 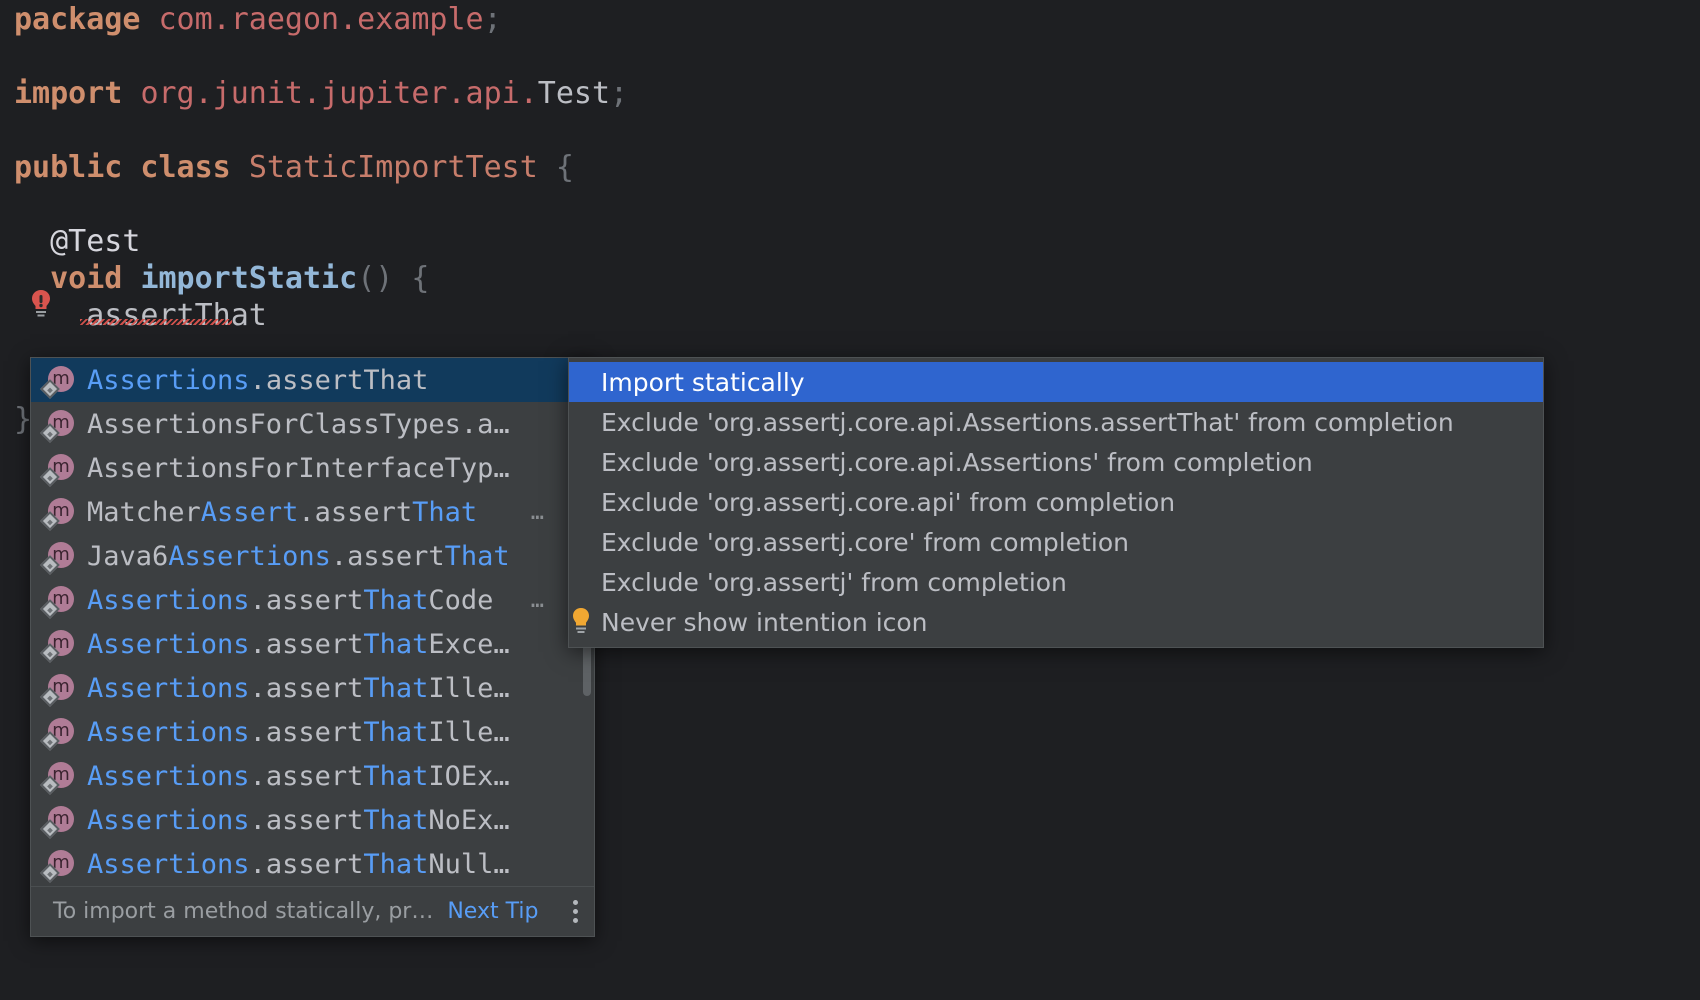 What do you see at coordinates (258, 380) in the screenshot?
I see `completion-item-label: Assertions.assertThat` at bounding box center [258, 380].